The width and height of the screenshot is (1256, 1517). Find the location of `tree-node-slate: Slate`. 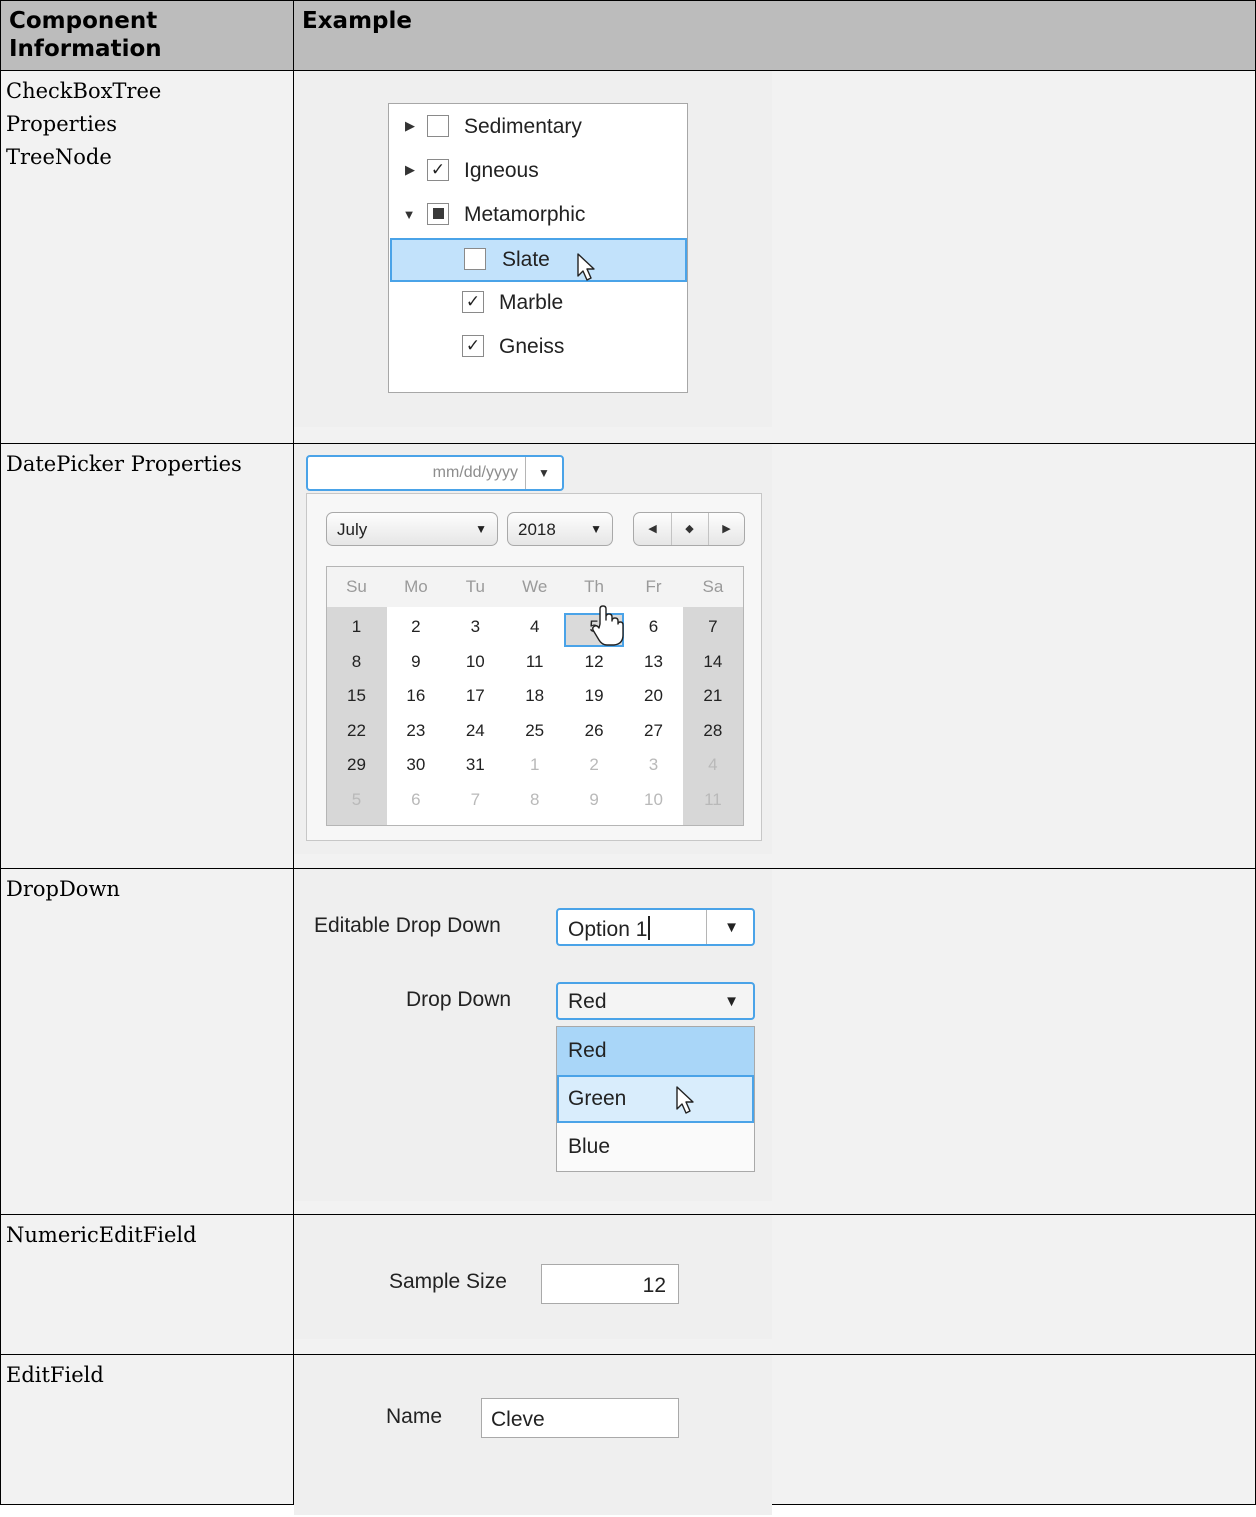

tree-node-slate: Slate is located at coordinates (538, 260).